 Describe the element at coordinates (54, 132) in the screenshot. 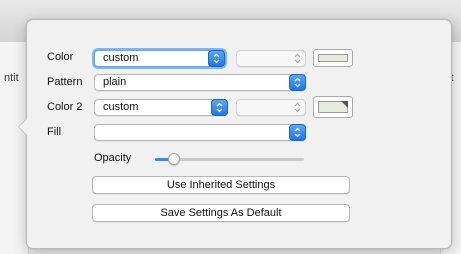

I see `fill-label: Fill` at that location.